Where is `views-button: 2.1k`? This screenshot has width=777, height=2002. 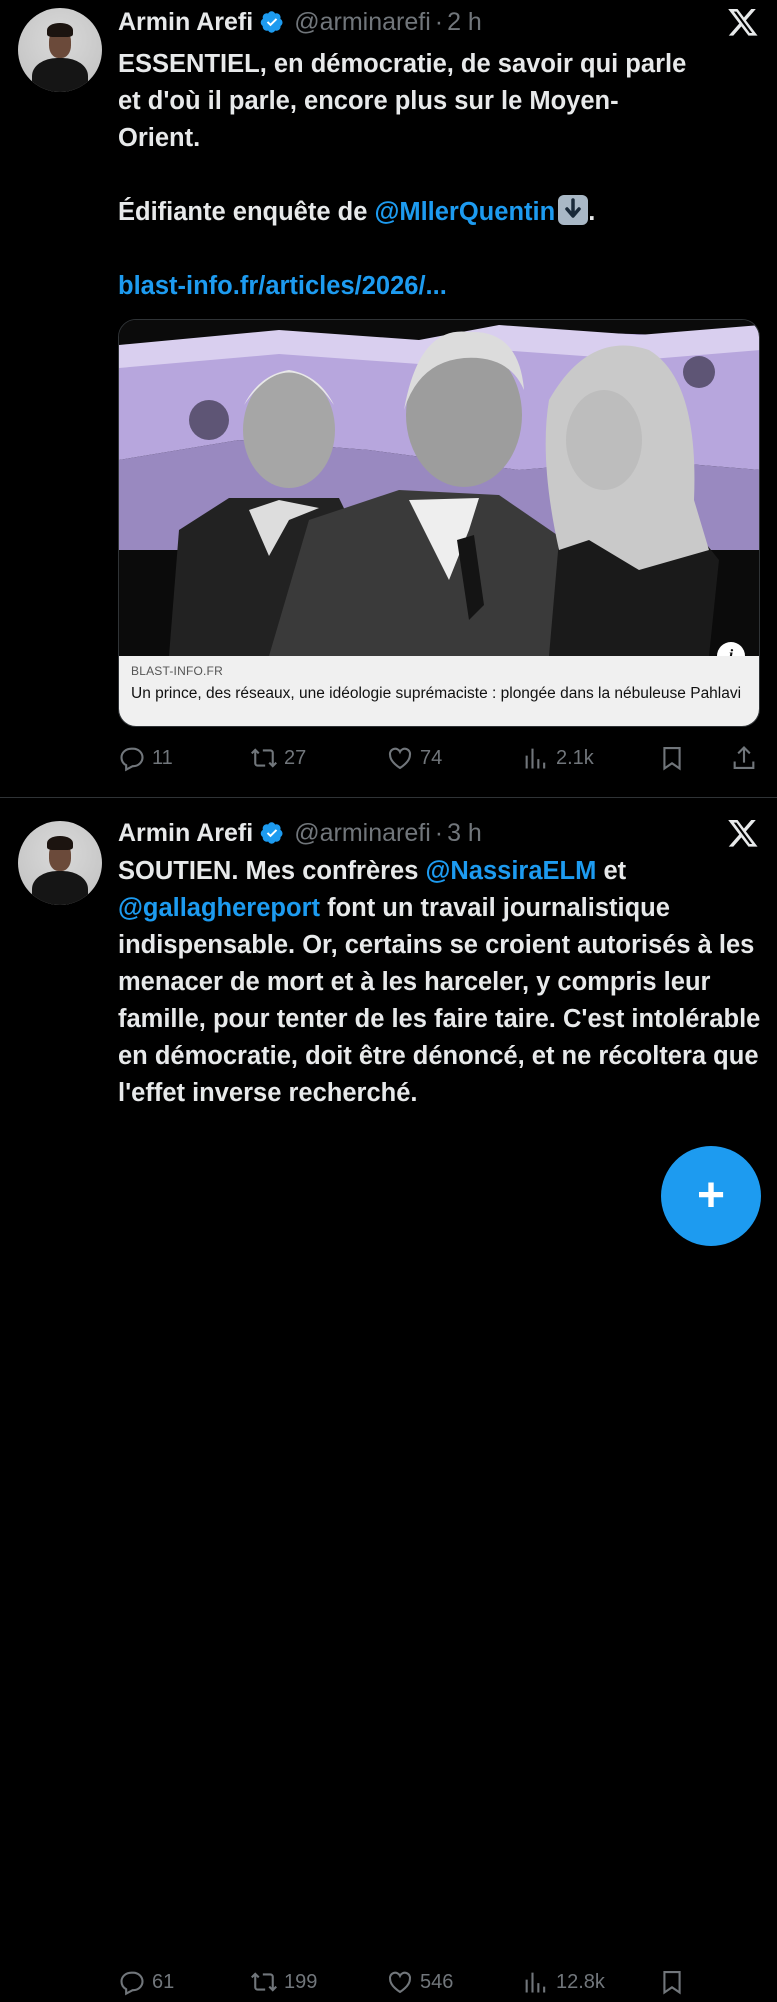 views-button: 2.1k is located at coordinates (558, 758).